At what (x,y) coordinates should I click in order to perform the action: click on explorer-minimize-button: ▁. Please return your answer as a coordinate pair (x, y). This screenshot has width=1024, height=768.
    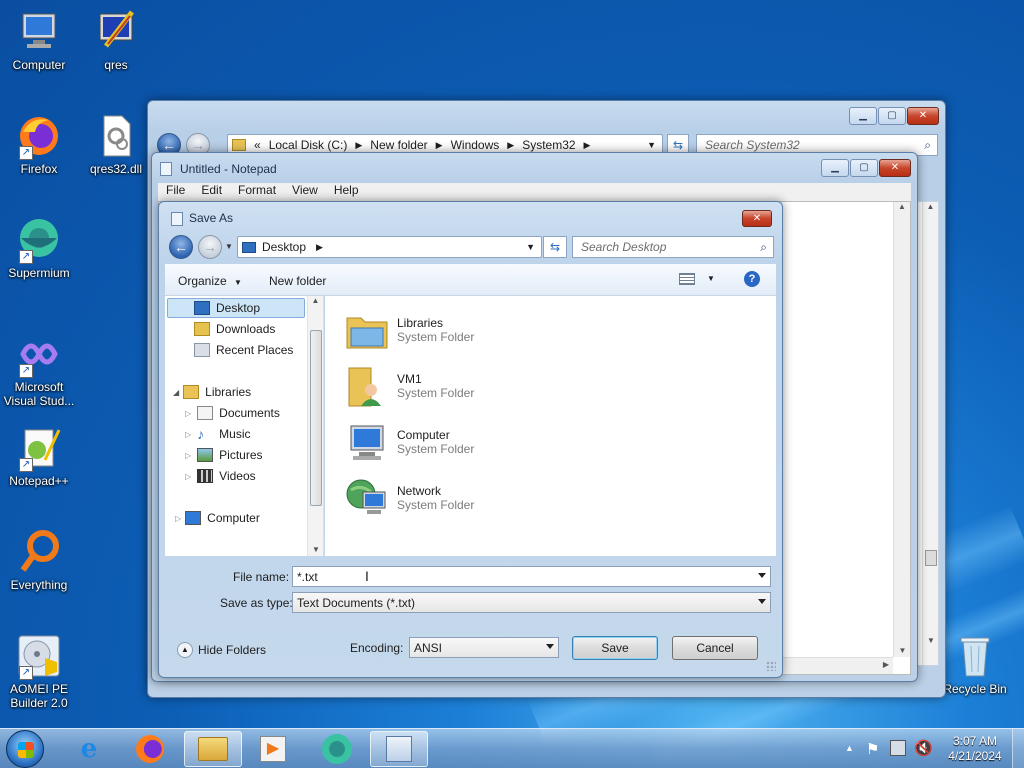
    Looking at the image, I should click on (863, 116).